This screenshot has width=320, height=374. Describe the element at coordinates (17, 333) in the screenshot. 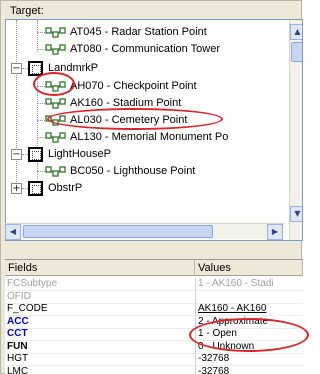

I see `field-name-cell: CCT` at that location.